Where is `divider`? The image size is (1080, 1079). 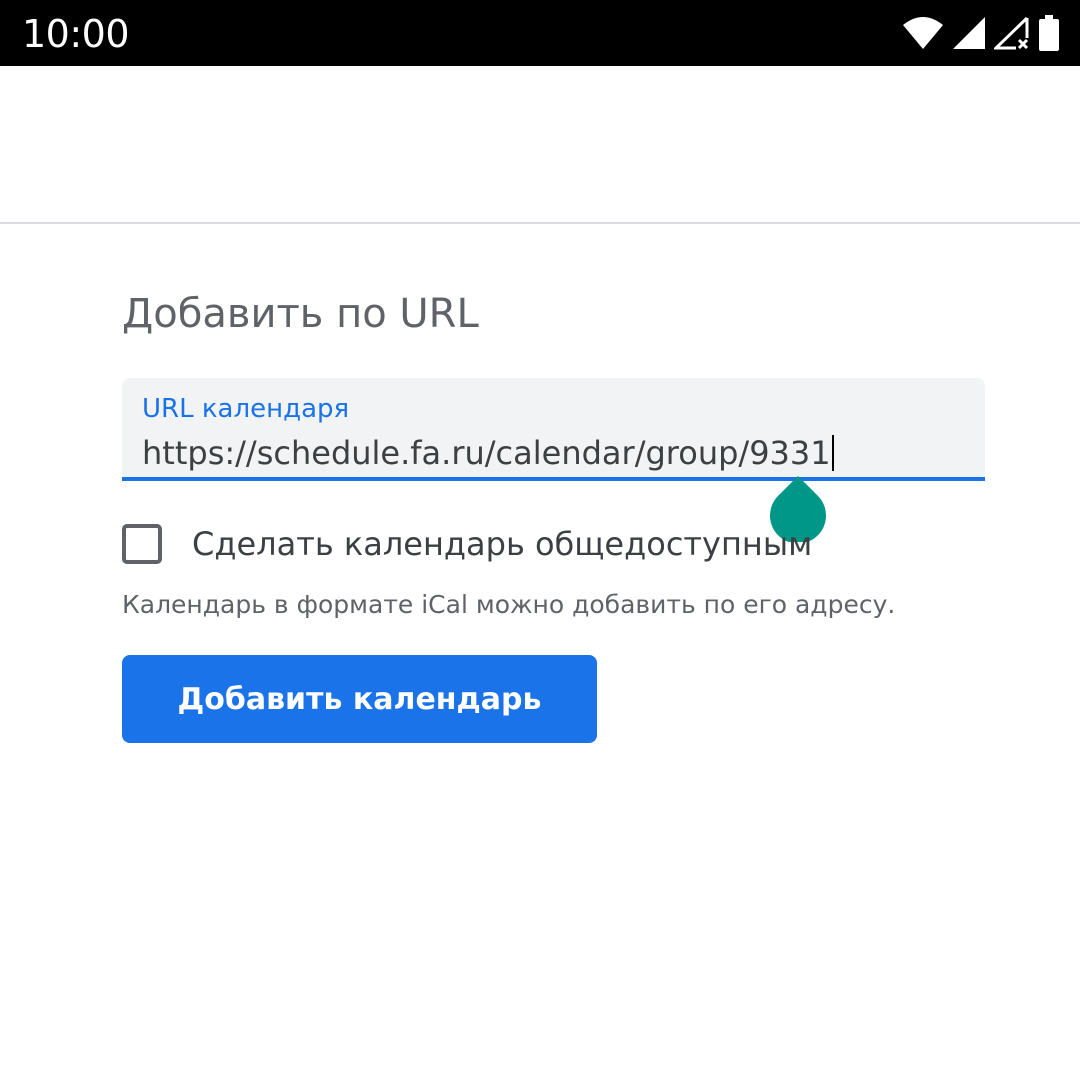 divider is located at coordinates (540, 223).